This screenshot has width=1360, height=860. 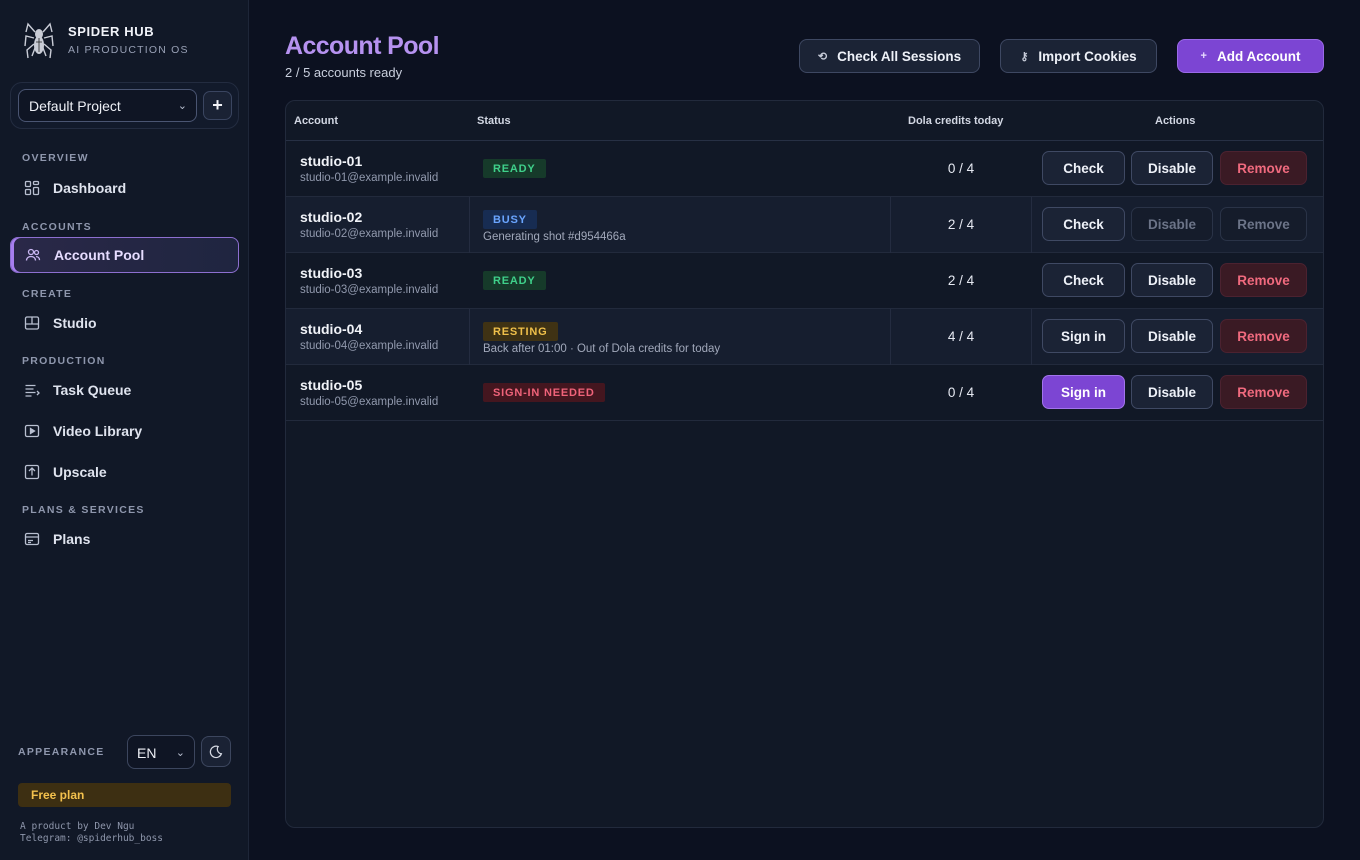 What do you see at coordinates (32, 323) in the screenshot?
I see `studio-icon` at bounding box center [32, 323].